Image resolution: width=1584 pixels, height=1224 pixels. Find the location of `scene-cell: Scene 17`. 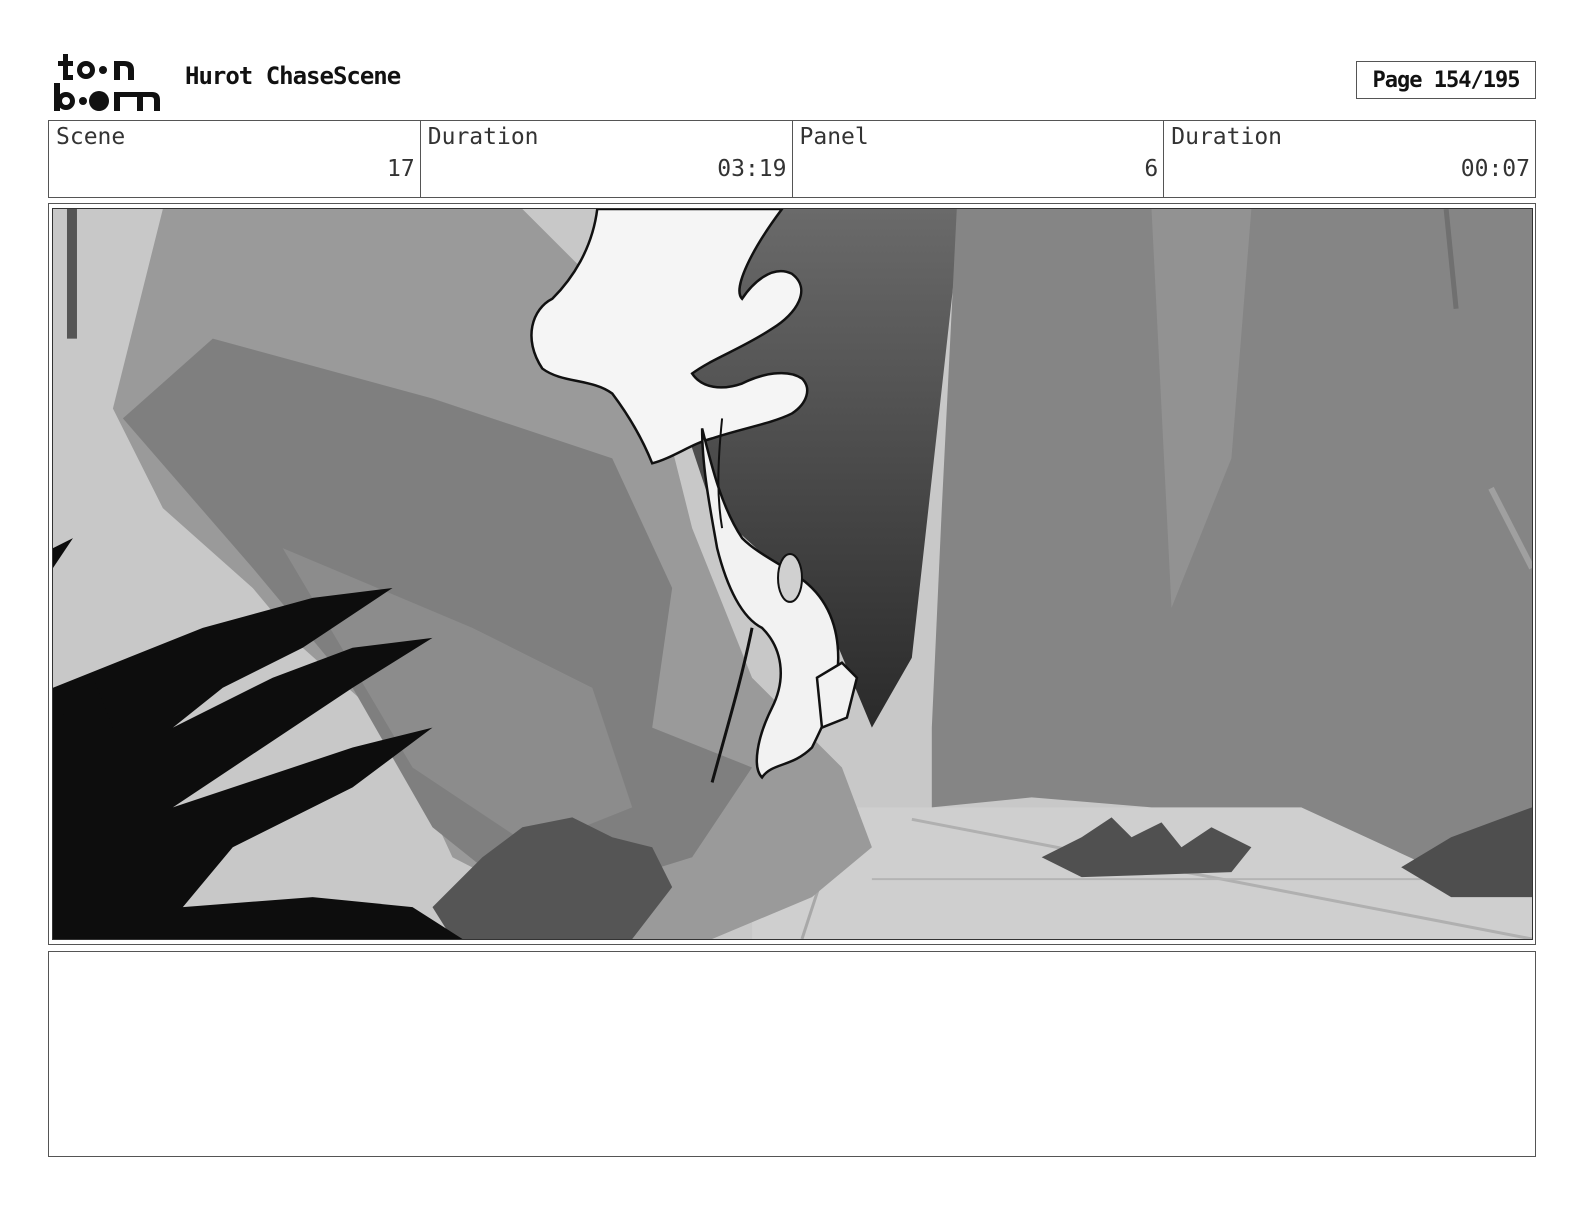

scene-cell: Scene 17 is located at coordinates (235, 159).